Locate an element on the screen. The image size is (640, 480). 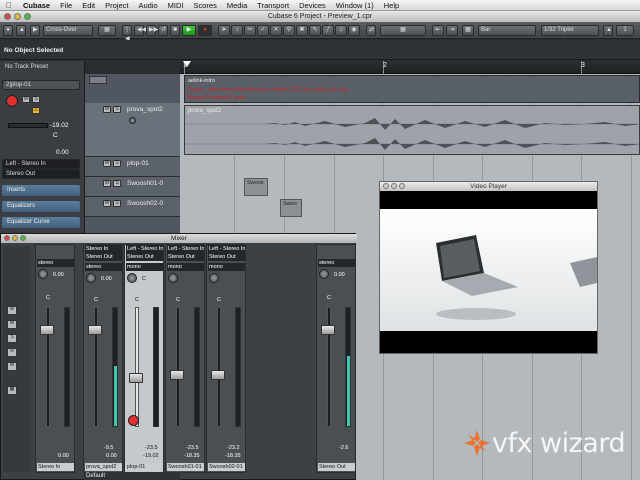
menu-scores: Scores is located at coordinates (205, 5).